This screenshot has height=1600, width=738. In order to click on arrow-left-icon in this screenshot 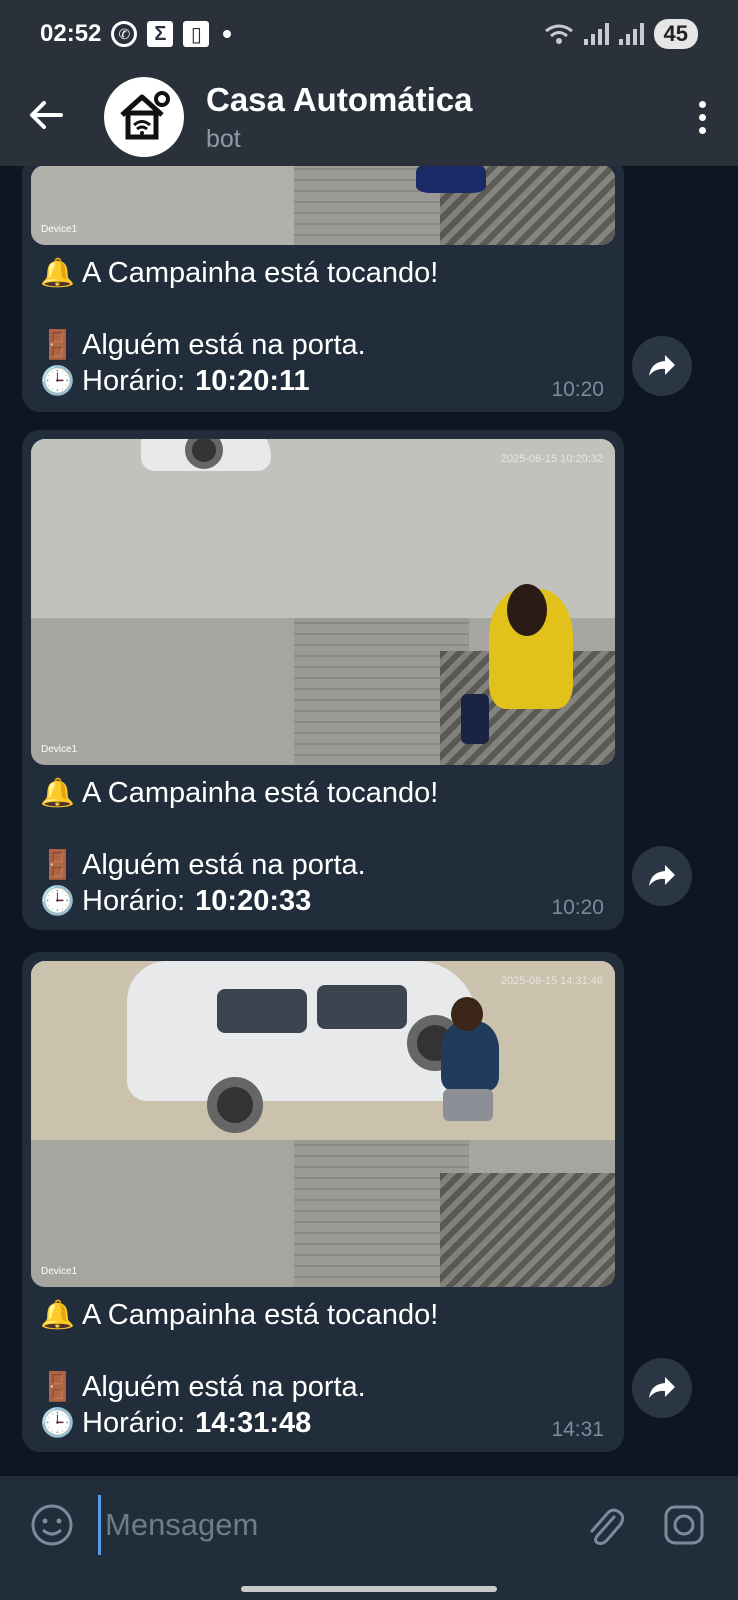, I will do `click(46, 114)`.